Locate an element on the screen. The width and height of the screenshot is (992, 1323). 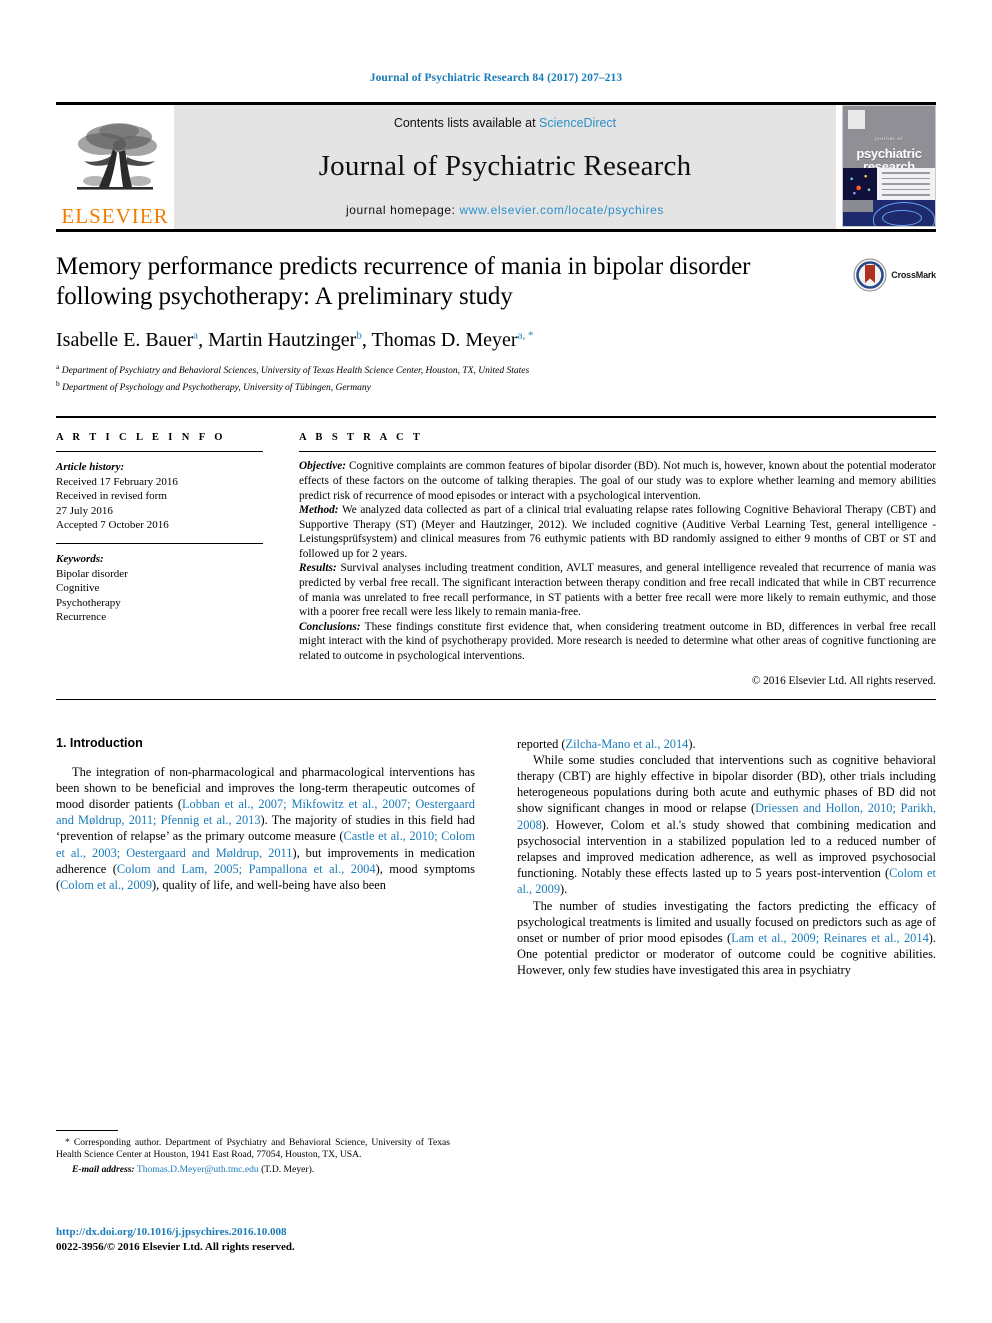
keyword-item: Cognitive is located at coordinates (78, 588).